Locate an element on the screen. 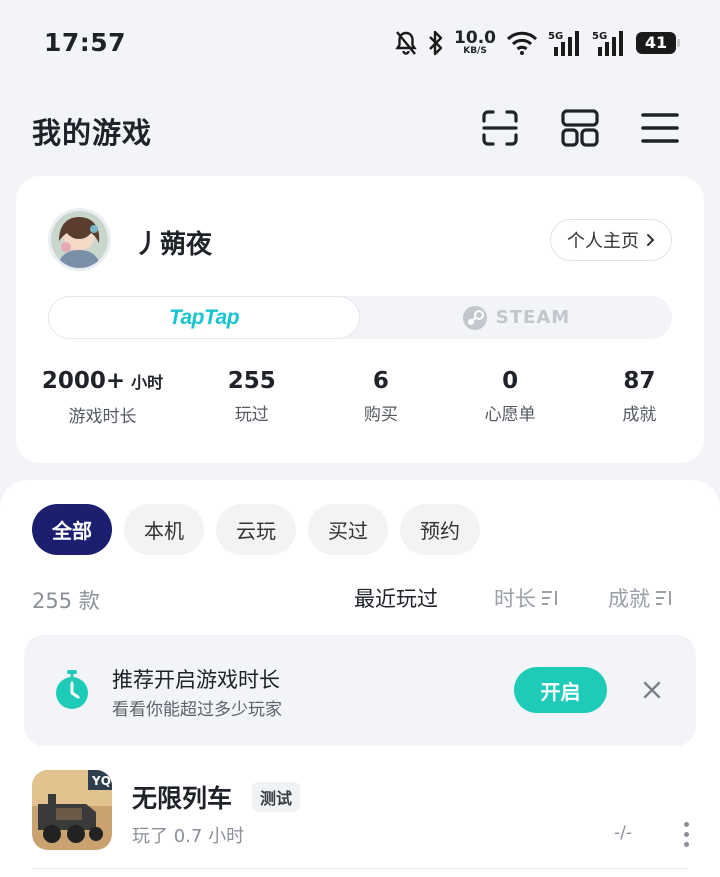 The height and width of the screenshot is (877, 720). sort-duration: 时长 is located at coordinates (527, 598).